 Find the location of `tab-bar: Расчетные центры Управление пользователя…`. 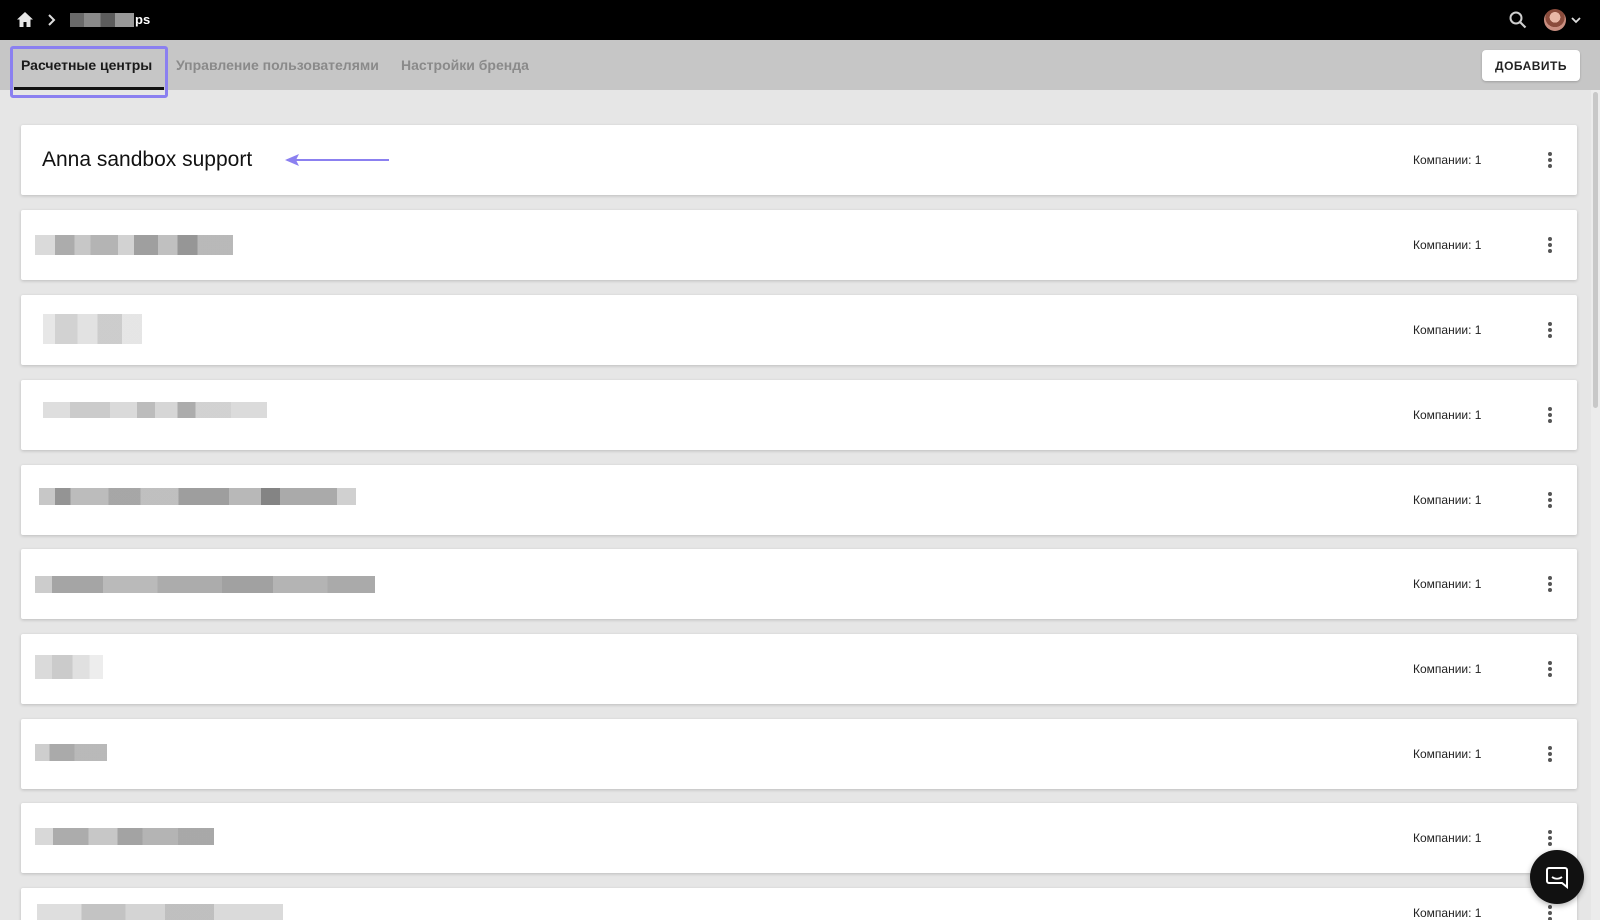

tab-bar: Расчетные центры Управление пользователя… is located at coordinates (800, 65).